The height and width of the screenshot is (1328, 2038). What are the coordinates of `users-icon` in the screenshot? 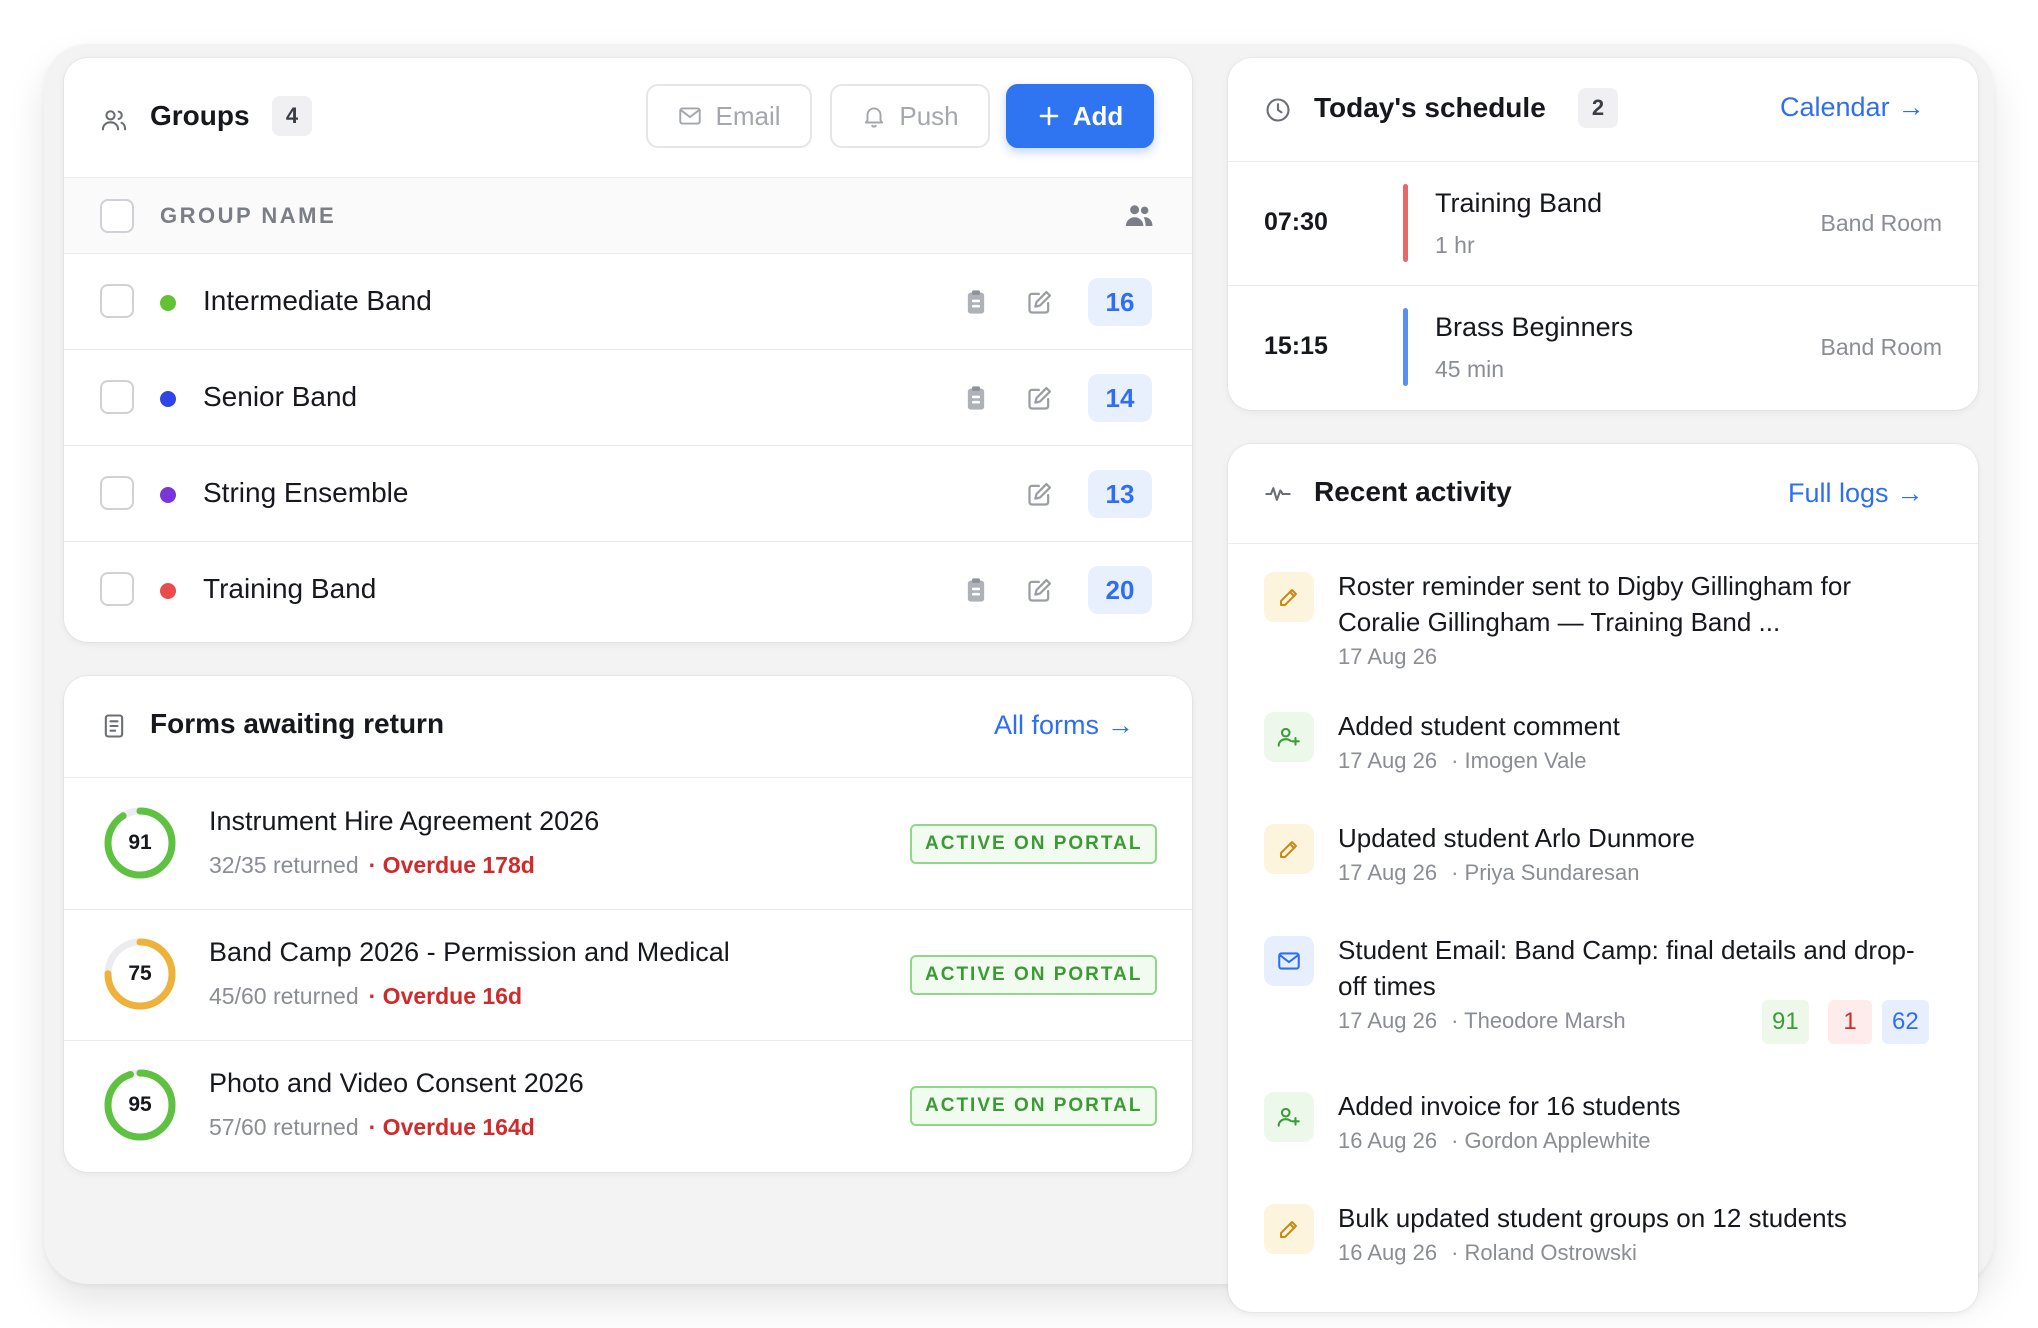 It's located at (114, 120).